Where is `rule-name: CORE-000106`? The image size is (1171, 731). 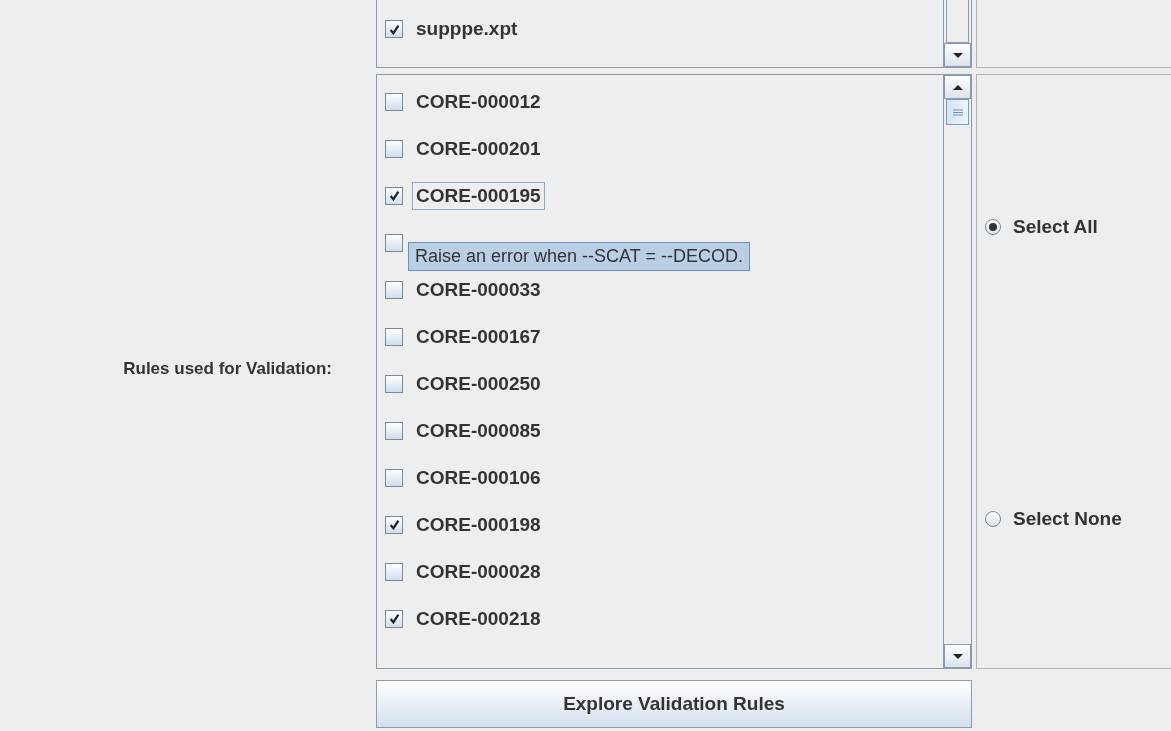 rule-name: CORE-000106 is located at coordinates (478, 477).